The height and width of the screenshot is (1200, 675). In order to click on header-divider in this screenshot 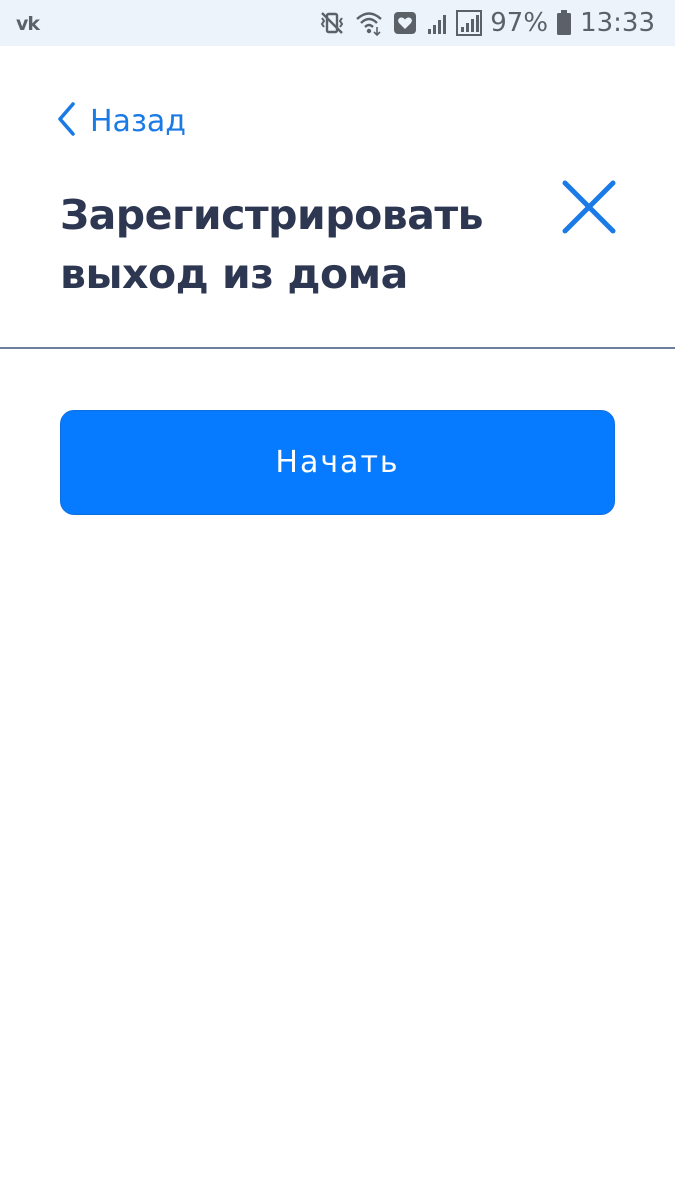, I will do `click(337, 348)`.